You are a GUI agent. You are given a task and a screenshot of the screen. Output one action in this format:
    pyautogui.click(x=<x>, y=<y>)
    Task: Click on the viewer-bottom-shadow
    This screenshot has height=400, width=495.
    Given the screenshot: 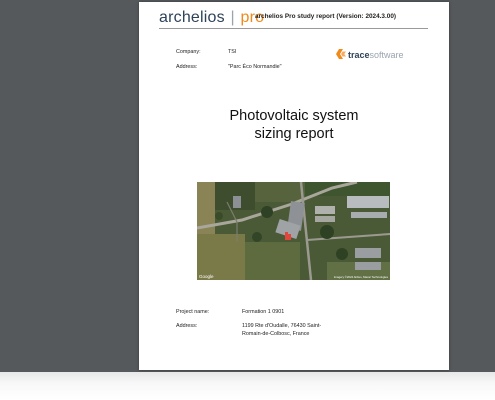 What is the action you would take?
    pyautogui.click(x=247, y=386)
    